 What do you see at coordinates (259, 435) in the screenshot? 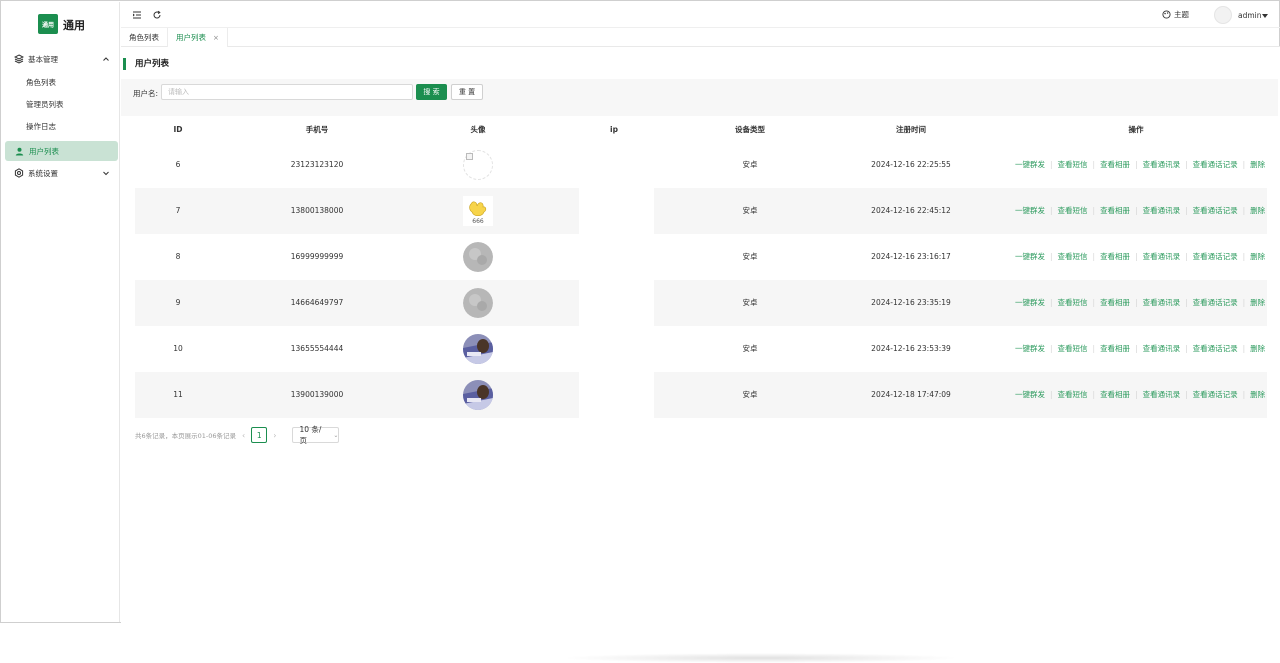
I see `page-button-current: 1` at bounding box center [259, 435].